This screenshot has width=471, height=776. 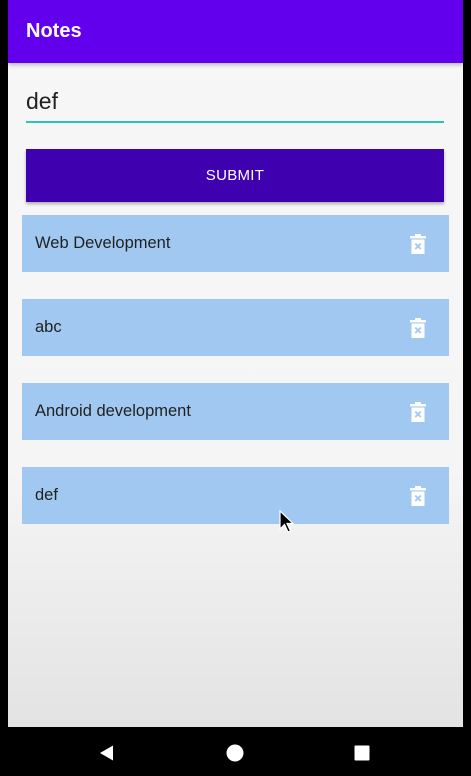 What do you see at coordinates (235, 243) in the screenshot?
I see `note-item: Web Development` at bounding box center [235, 243].